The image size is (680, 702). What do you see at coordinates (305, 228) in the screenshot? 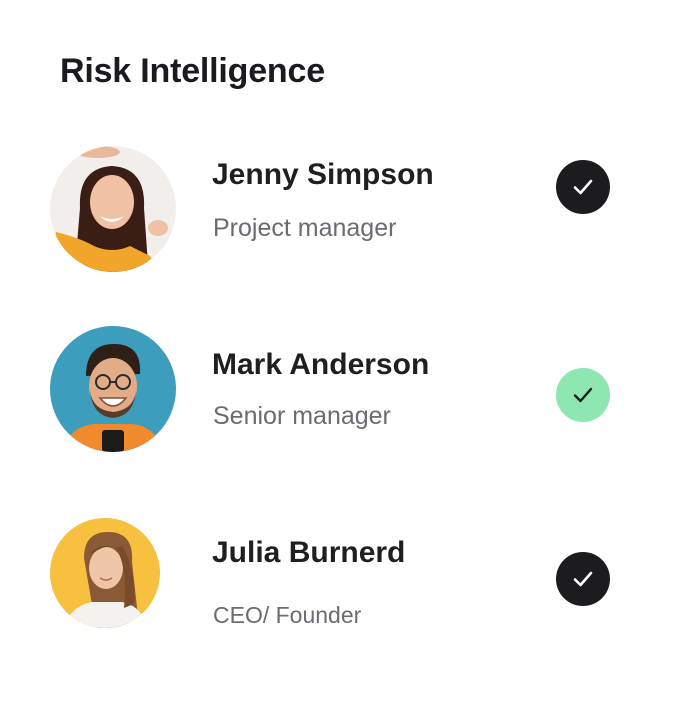
I see `member-role: Project manager` at bounding box center [305, 228].